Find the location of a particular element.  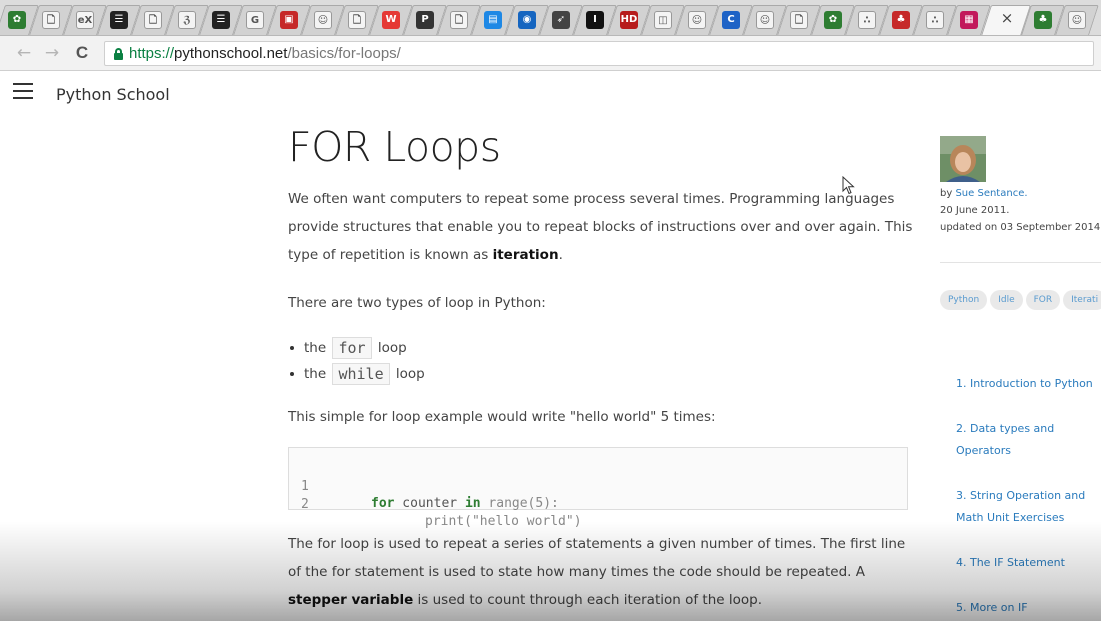

tree-icon: ♣ is located at coordinates (901, 20).